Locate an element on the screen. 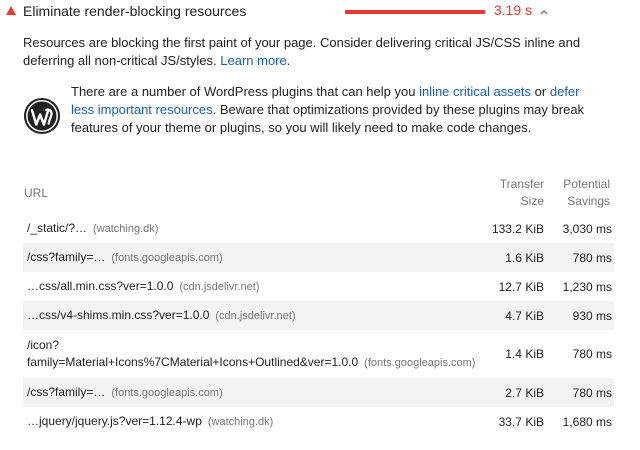  warning-triangle-icon is located at coordinates (11, 10).